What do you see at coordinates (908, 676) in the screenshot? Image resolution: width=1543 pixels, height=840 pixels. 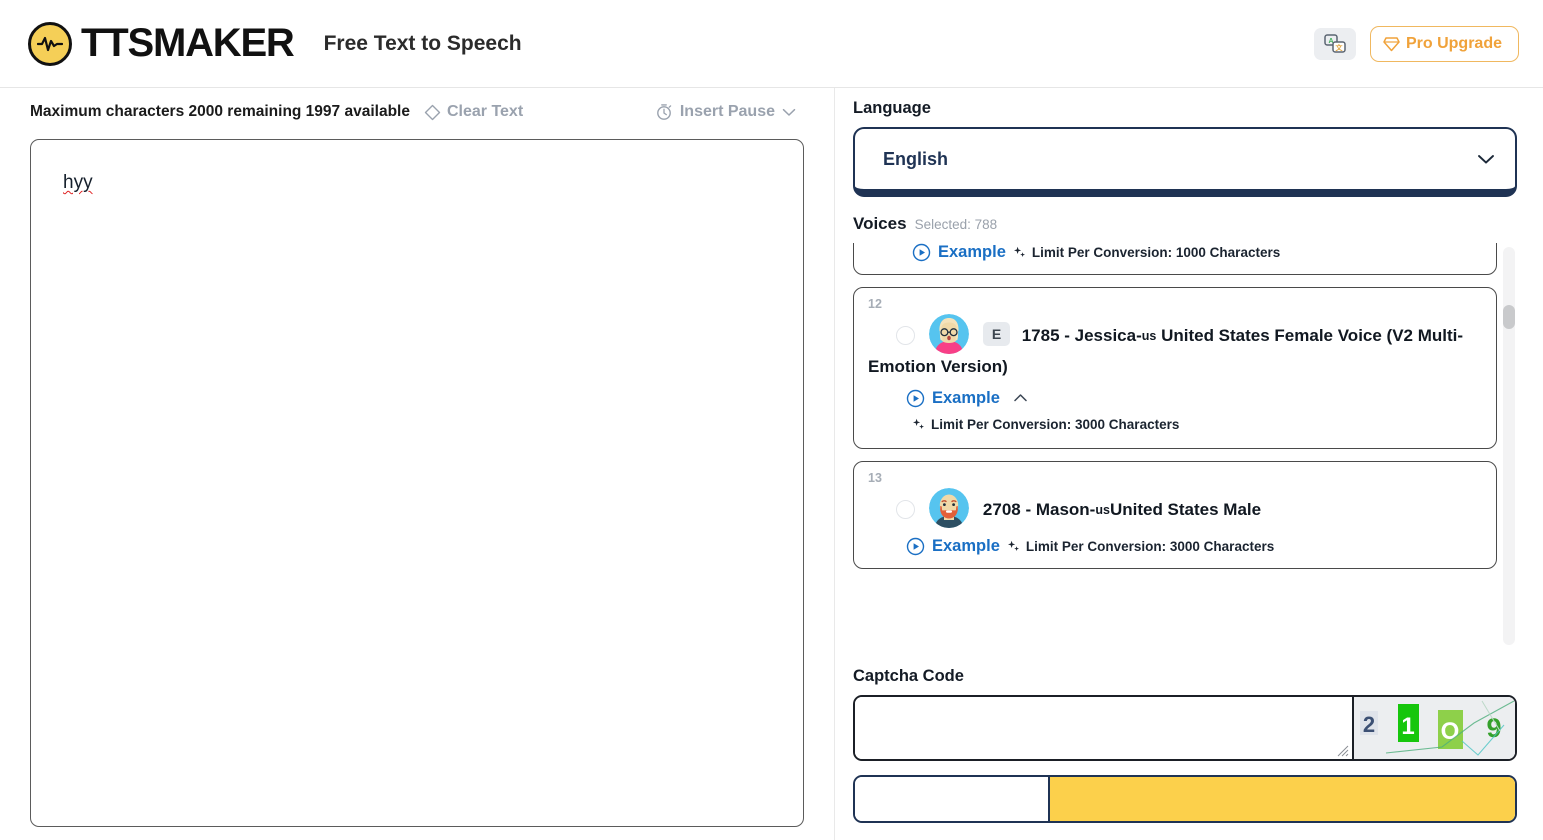 I see `captcha-label: Captcha Code` at bounding box center [908, 676].